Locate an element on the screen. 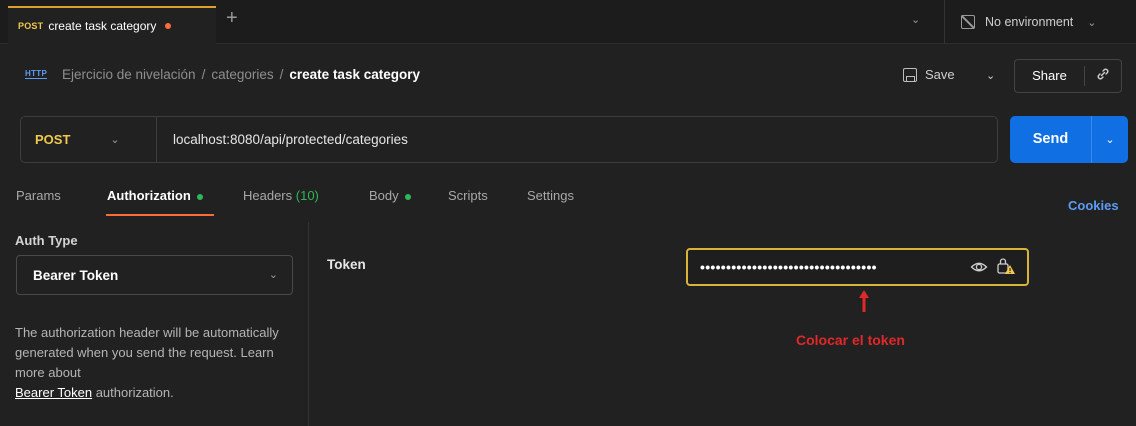  url-input: localhost:8080/api/protected/categories is located at coordinates (282, 139).